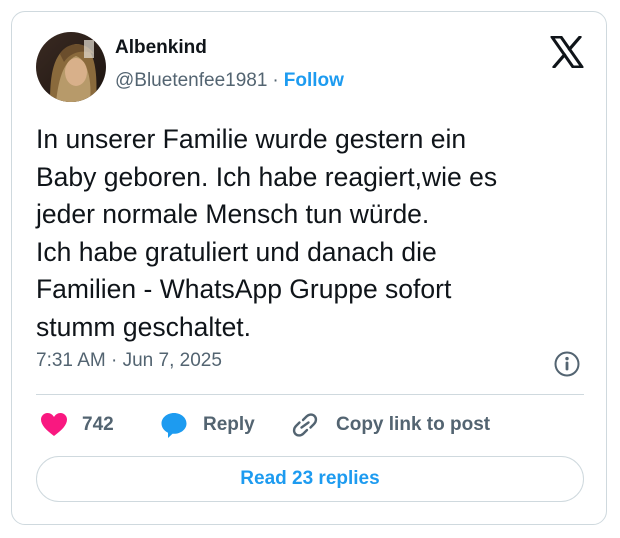  I want to click on display-name: Albenkind, so click(161, 48).